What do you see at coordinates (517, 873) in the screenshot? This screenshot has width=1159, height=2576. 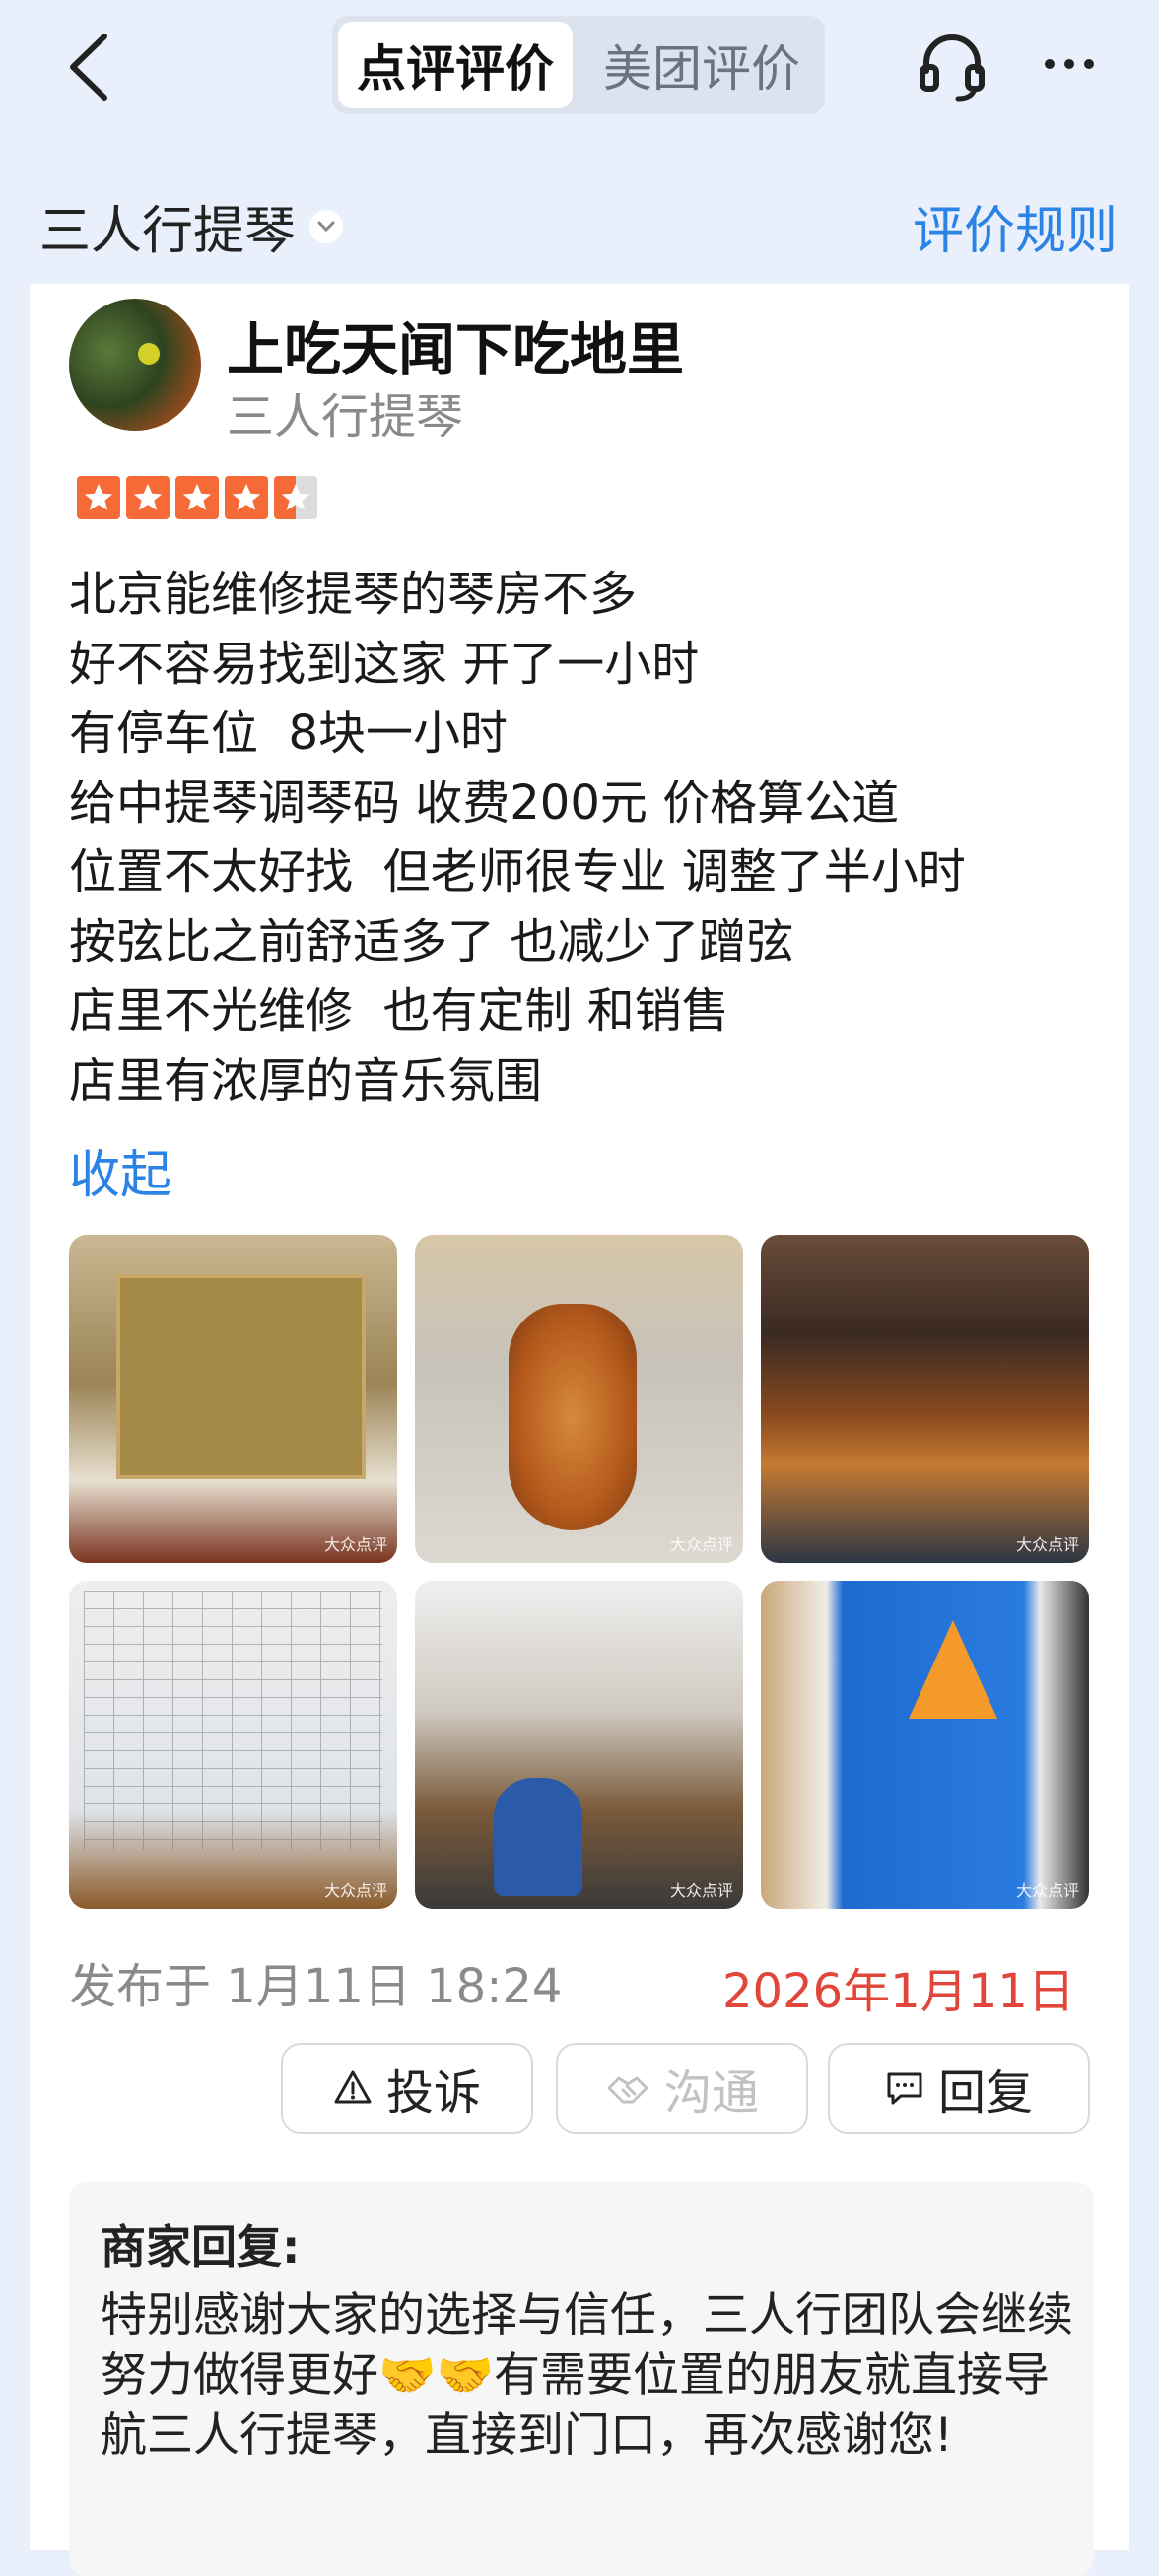 I see `review-line: 位置不太好找 但老师很专业 调整了半小时` at bounding box center [517, 873].